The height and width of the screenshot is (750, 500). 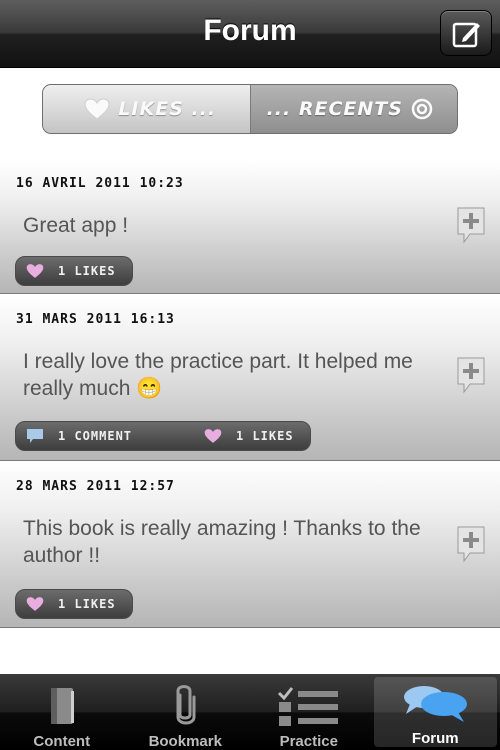 I want to click on sort-segmented-control: LIKES ... ... RECENTS, so click(x=250, y=109).